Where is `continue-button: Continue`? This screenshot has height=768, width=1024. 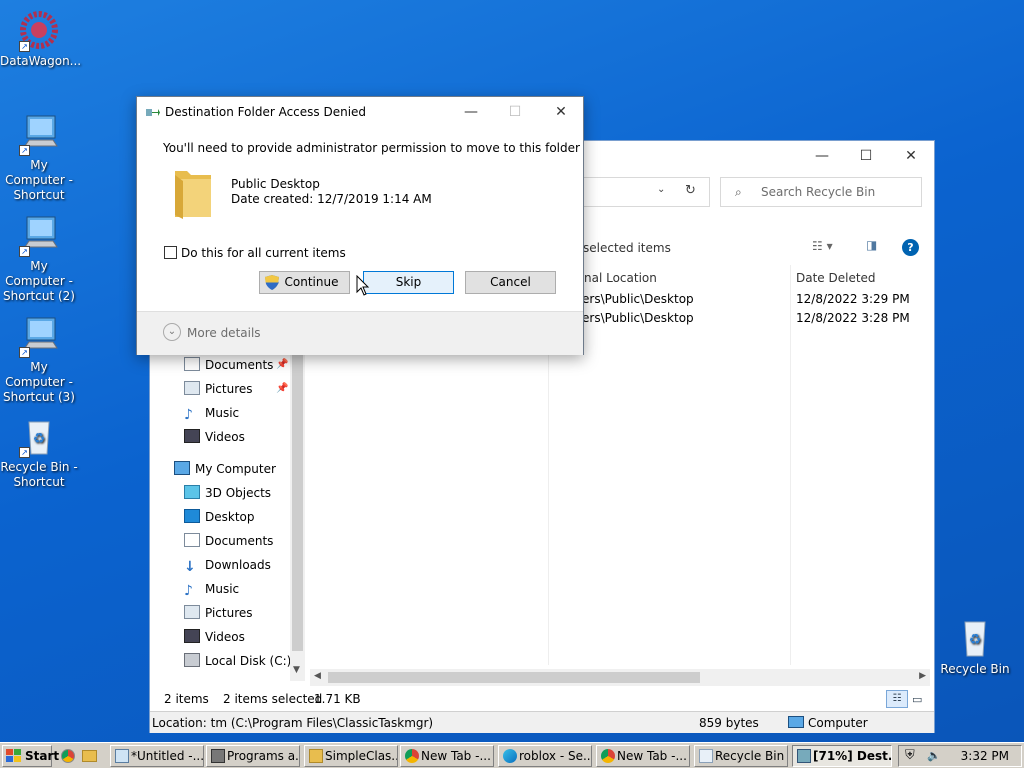
continue-button: Continue is located at coordinates (304, 282).